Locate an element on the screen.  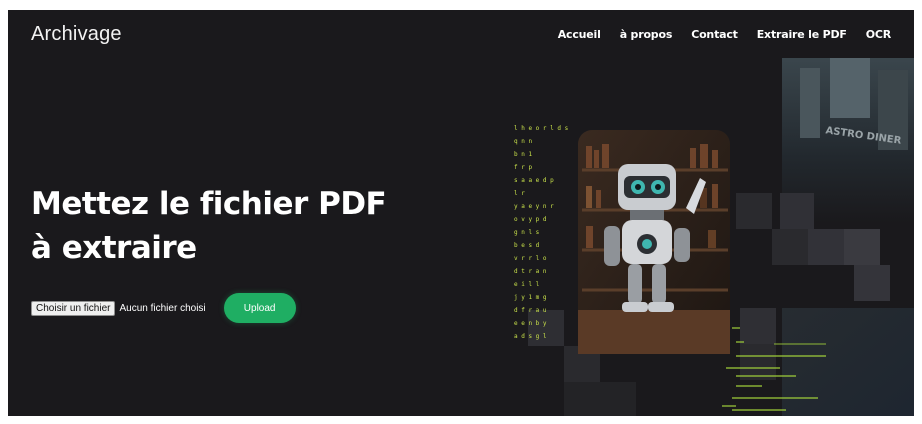
svg-text: b e s d is located at coordinates (527, 245).